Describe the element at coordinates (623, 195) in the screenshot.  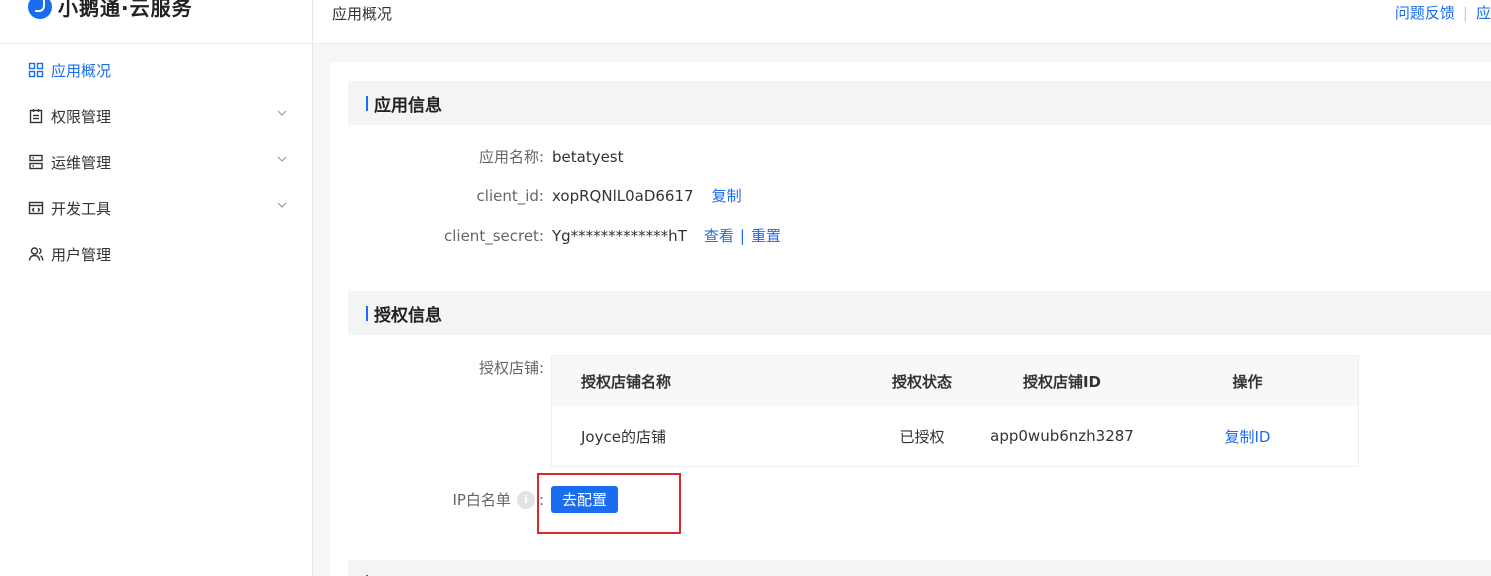
I see `client-id-value: xopRQNlL0aD6617` at that location.